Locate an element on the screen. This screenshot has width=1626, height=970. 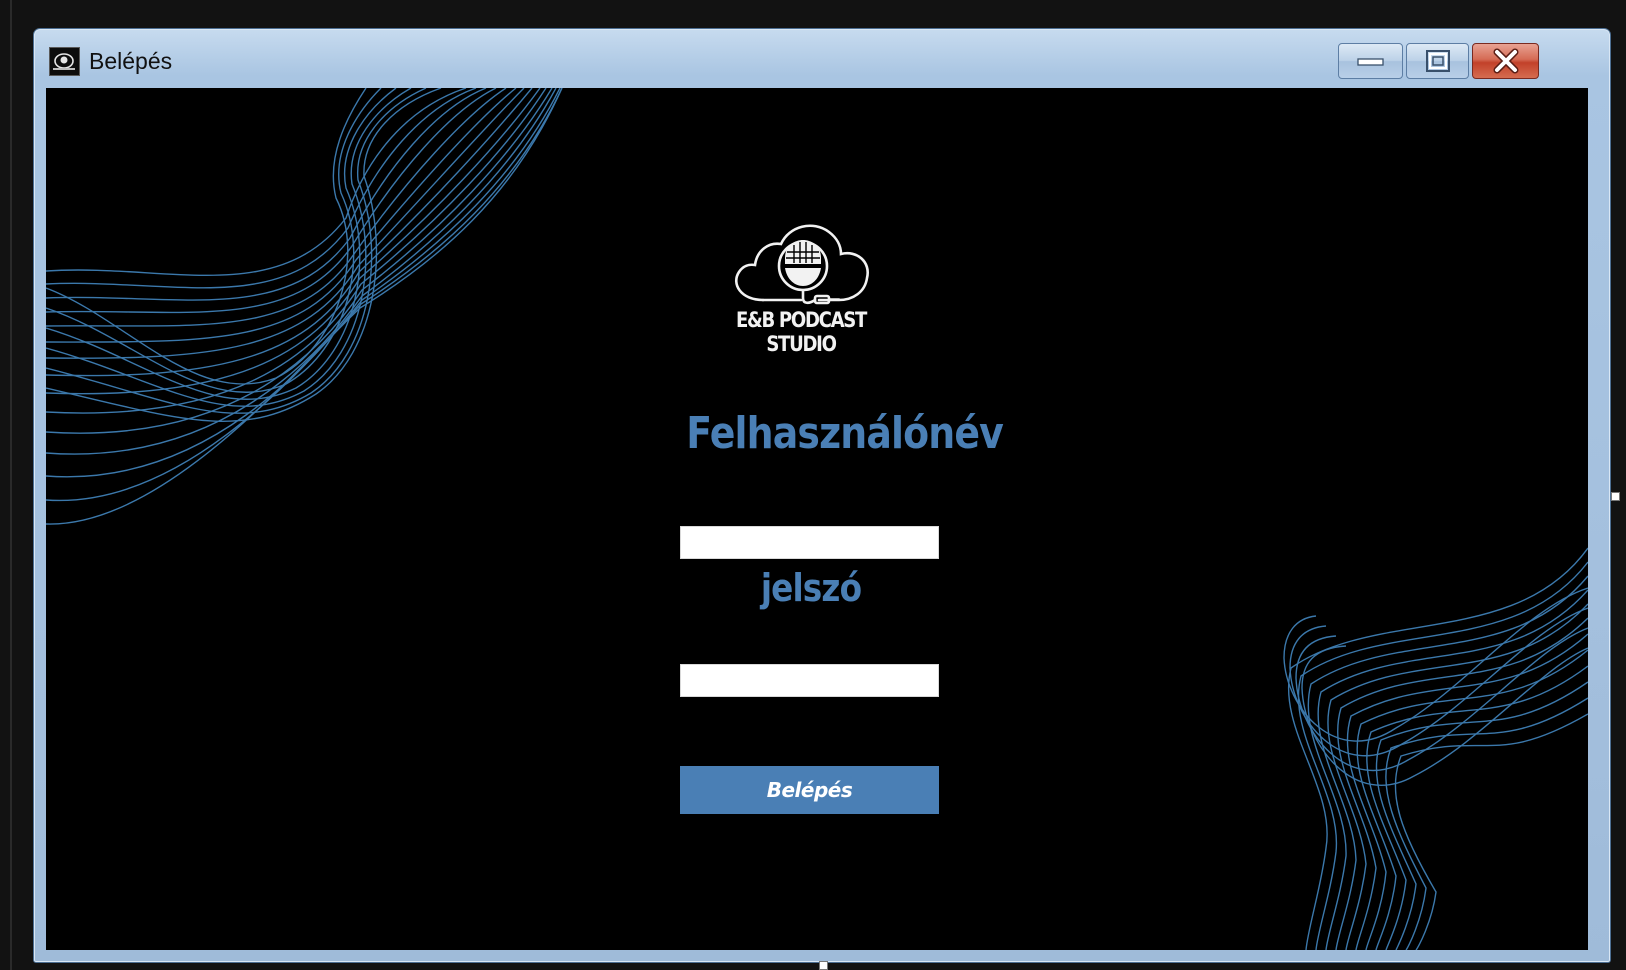
resize-handle-right is located at coordinates (1615, 496).